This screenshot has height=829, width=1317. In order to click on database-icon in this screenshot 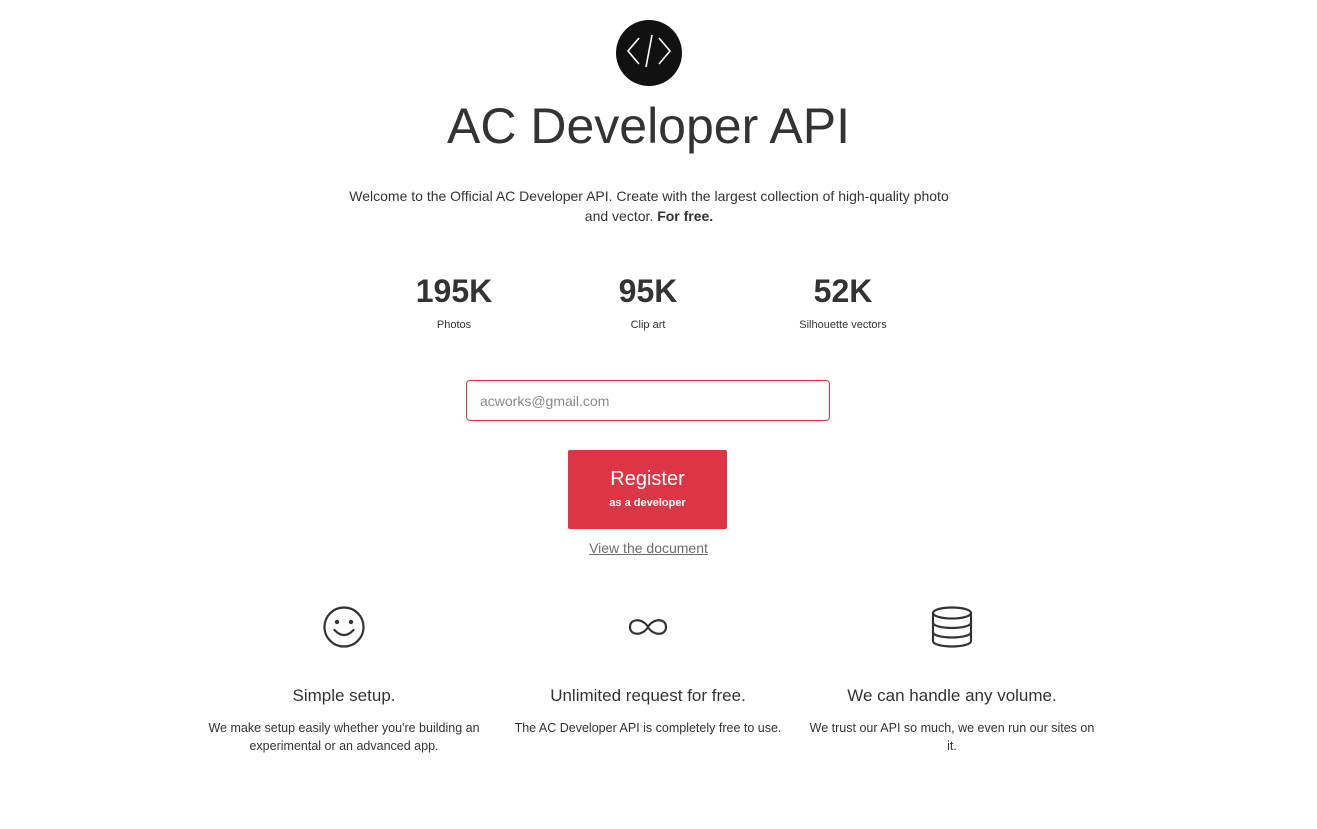, I will do `click(952, 629)`.